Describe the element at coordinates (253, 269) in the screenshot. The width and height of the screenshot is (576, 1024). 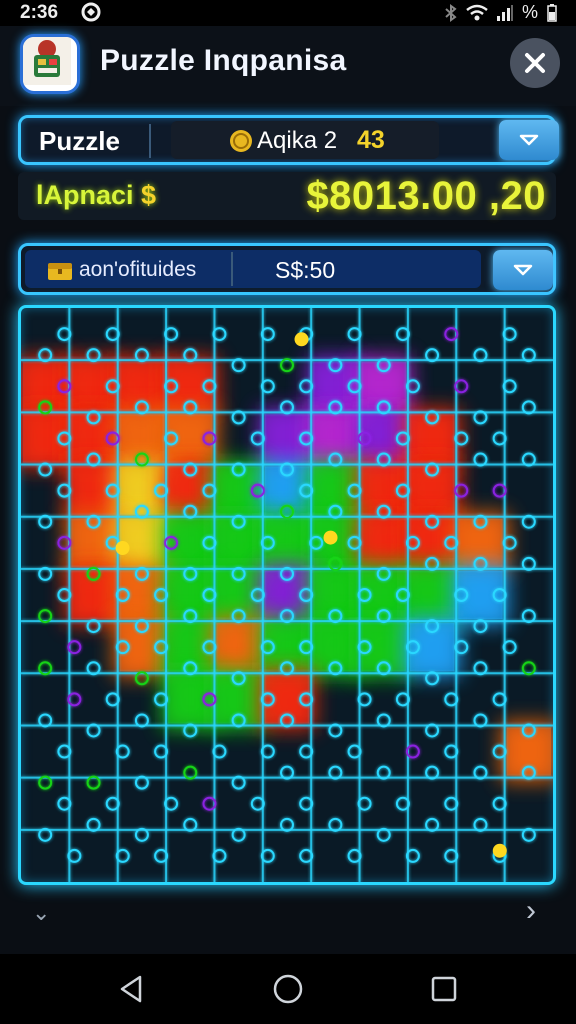
I see `attribute-box: aon'ofituides S$:50` at that location.